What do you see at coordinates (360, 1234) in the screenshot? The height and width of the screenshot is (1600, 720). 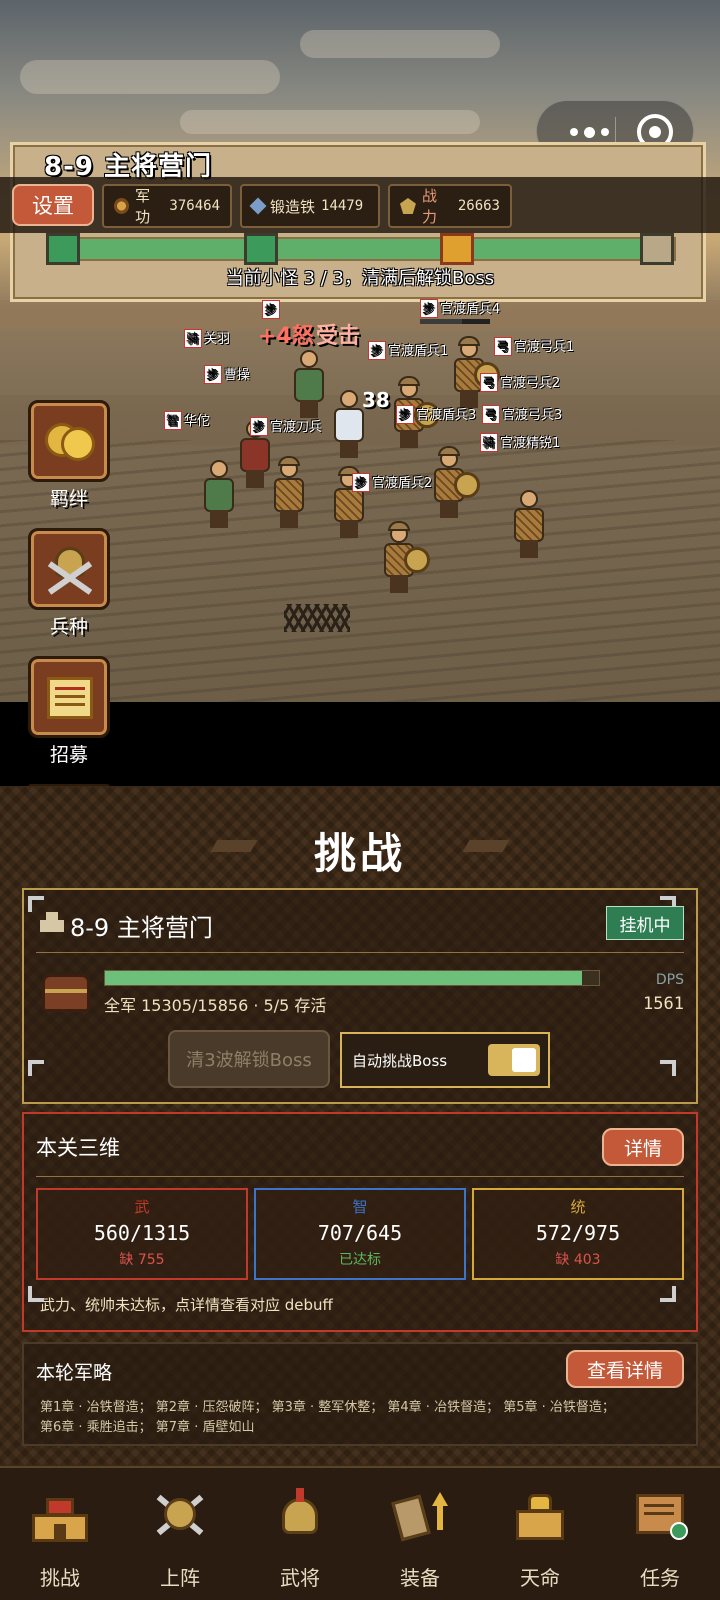 I see `stat-intelligence: 智 707/645 已达标` at bounding box center [360, 1234].